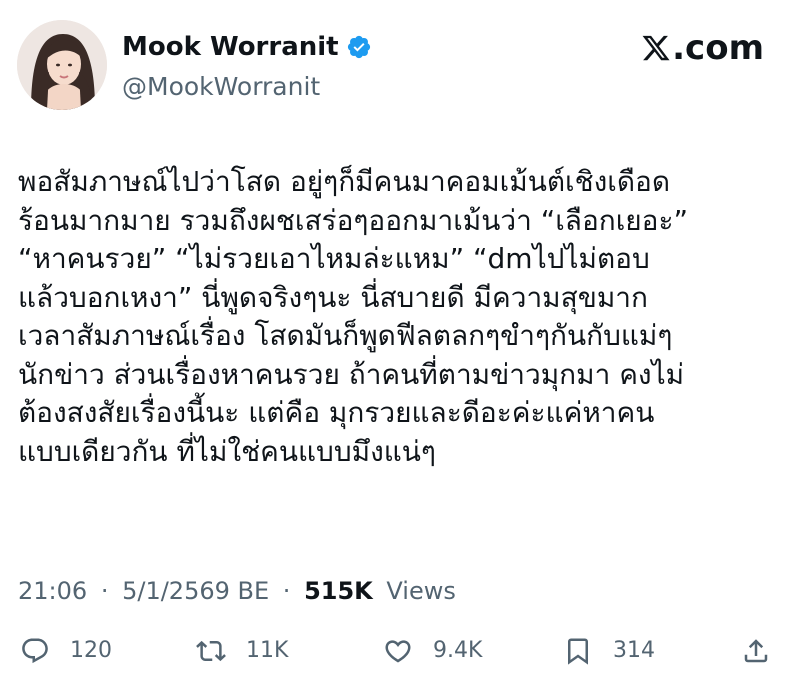 The image size is (800, 680). I want to click on reply-icon, so click(35, 651).